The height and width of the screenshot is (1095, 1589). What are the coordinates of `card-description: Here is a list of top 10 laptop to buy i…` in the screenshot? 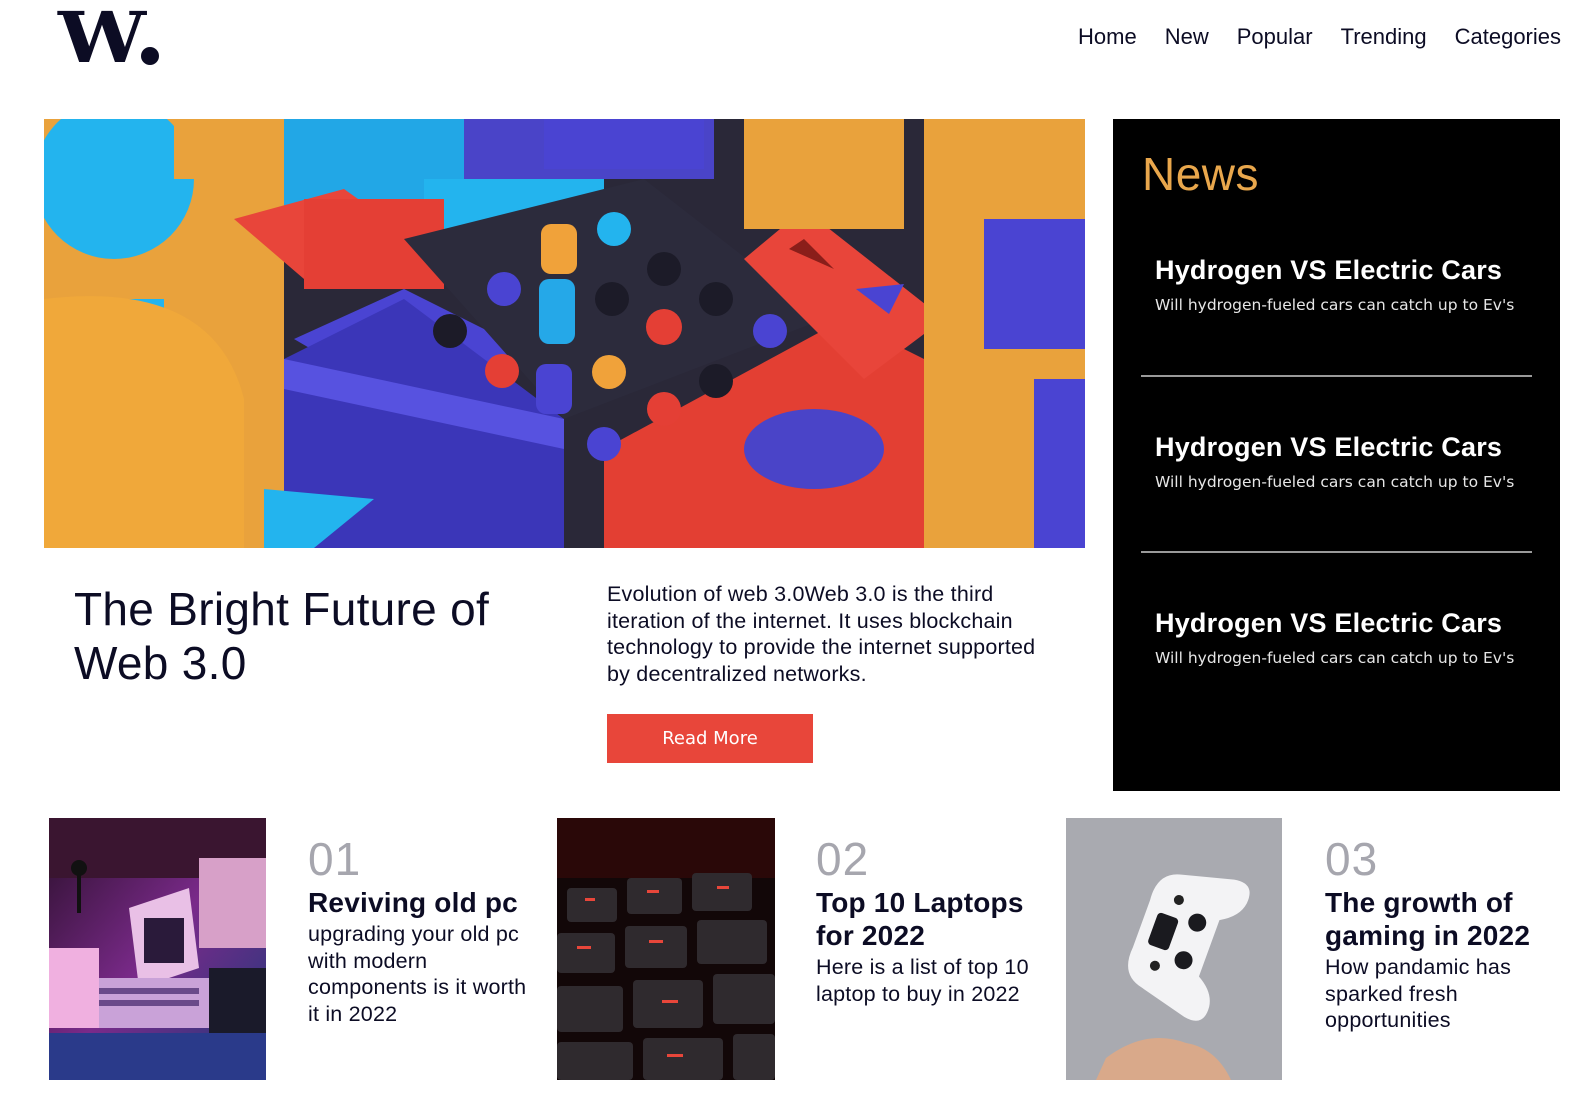 It's located at (922, 980).